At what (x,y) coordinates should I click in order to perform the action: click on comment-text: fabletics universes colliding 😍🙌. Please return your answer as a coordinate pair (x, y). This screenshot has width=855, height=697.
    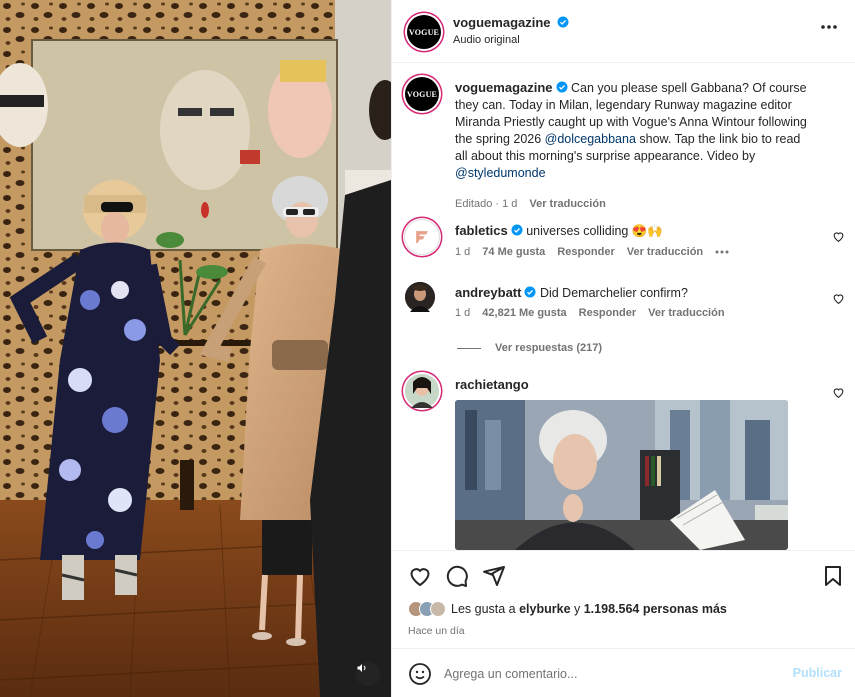
    Looking at the image, I should click on (559, 231).